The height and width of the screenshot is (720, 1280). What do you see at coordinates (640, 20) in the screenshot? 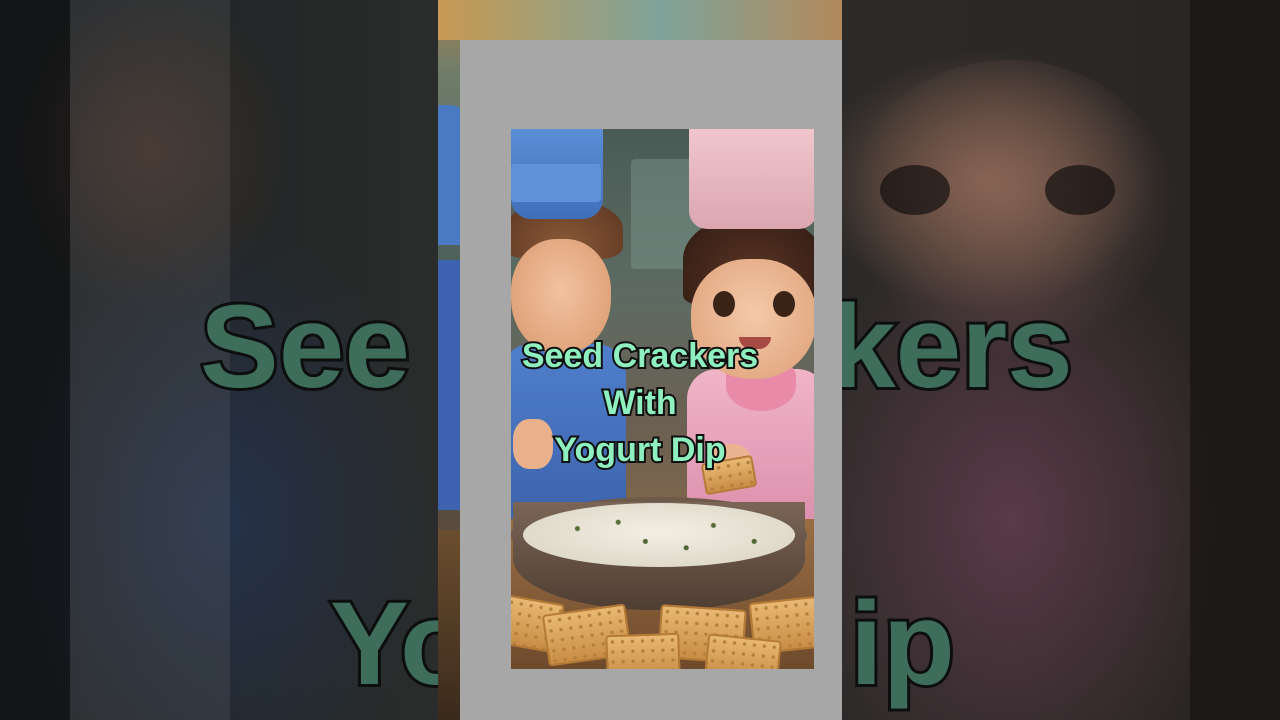
I see `kitchen-shelf` at bounding box center [640, 20].